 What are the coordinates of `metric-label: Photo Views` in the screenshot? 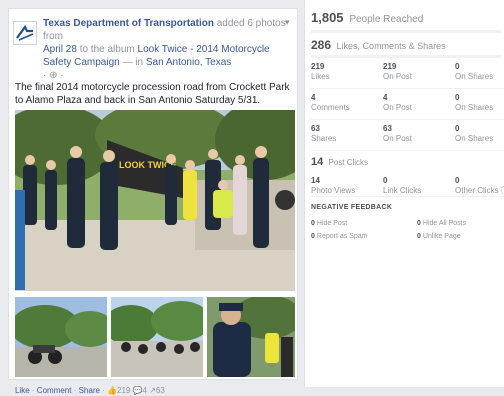 It's located at (333, 190).